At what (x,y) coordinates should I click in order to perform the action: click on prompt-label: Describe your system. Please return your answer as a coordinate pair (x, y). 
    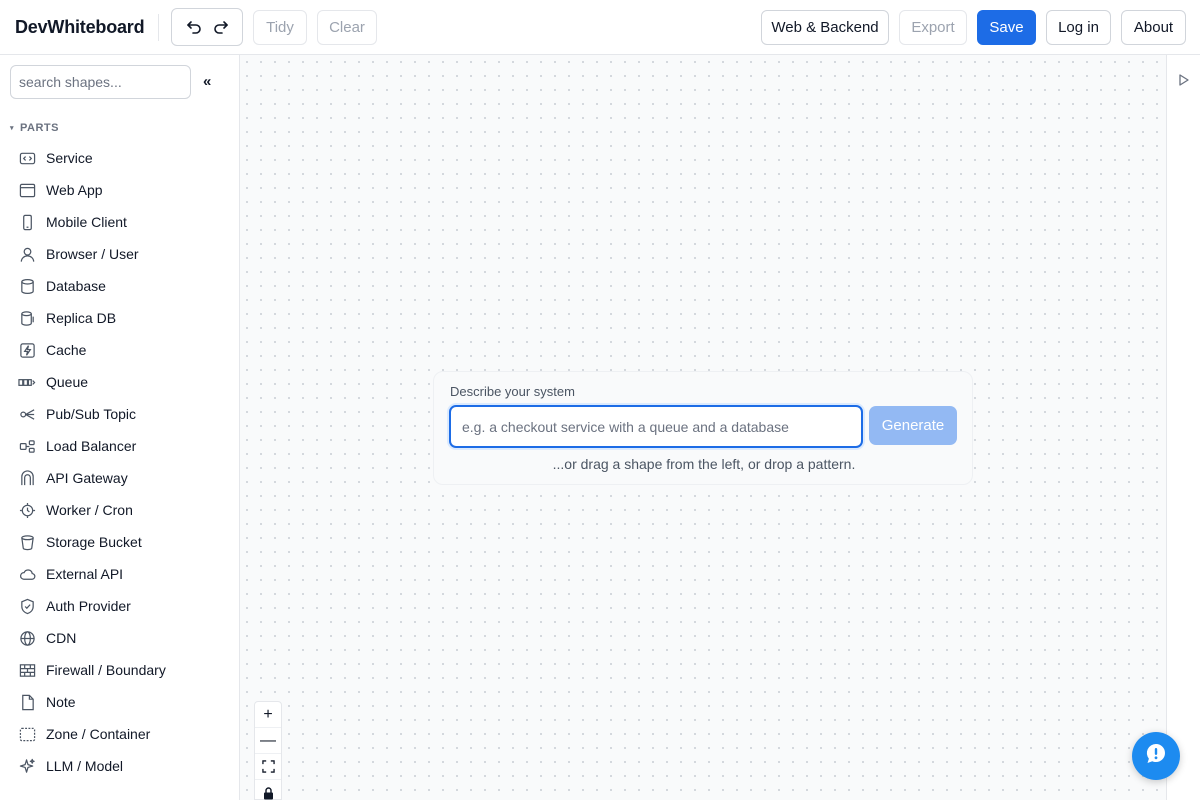
    Looking at the image, I should click on (512, 391).